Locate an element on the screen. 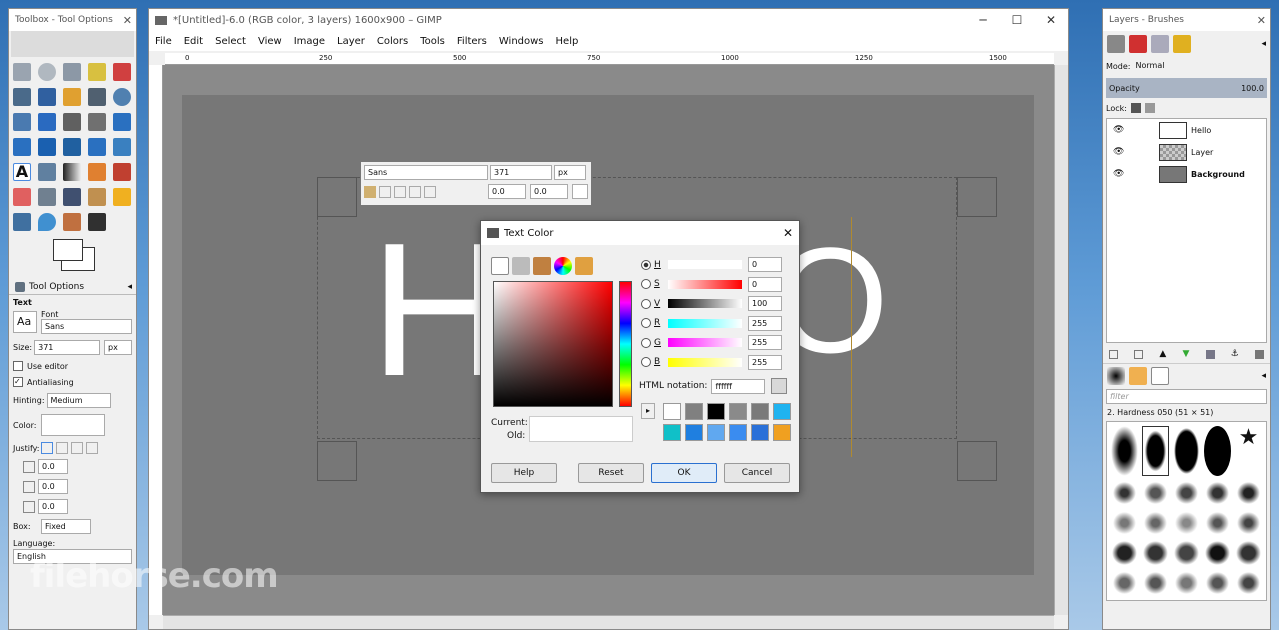  letter-spacing-input: 0.0 is located at coordinates (53, 506).